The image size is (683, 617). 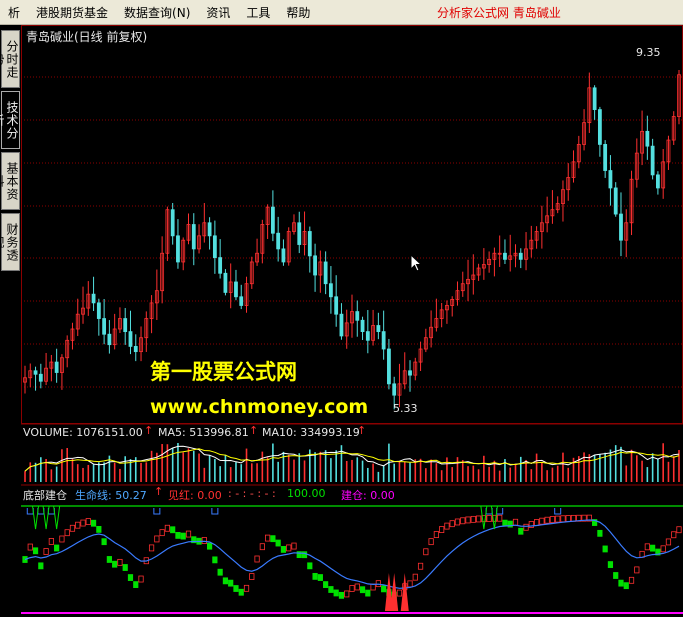 What do you see at coordinates (10, 59) in the screenshot?
I see `side-tab-0: 分时走势` at bounding box center [10, 59].